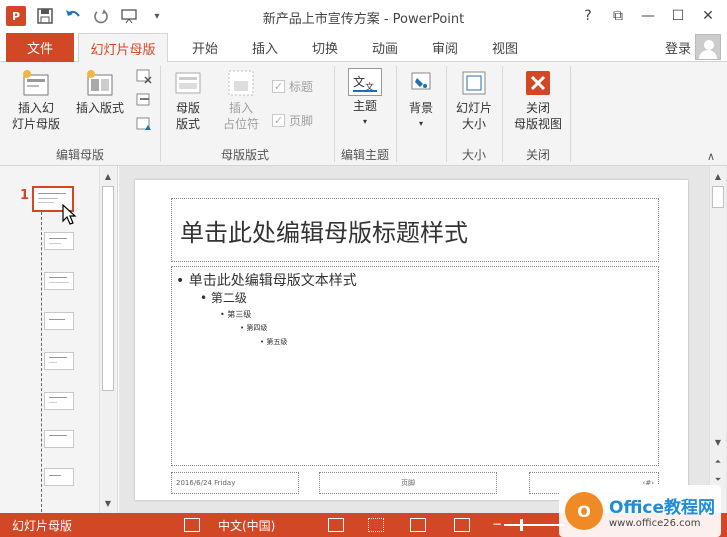 The width and height of the screenshot is (727, 537). I want to click on preserve-icon, so click(144, 125).